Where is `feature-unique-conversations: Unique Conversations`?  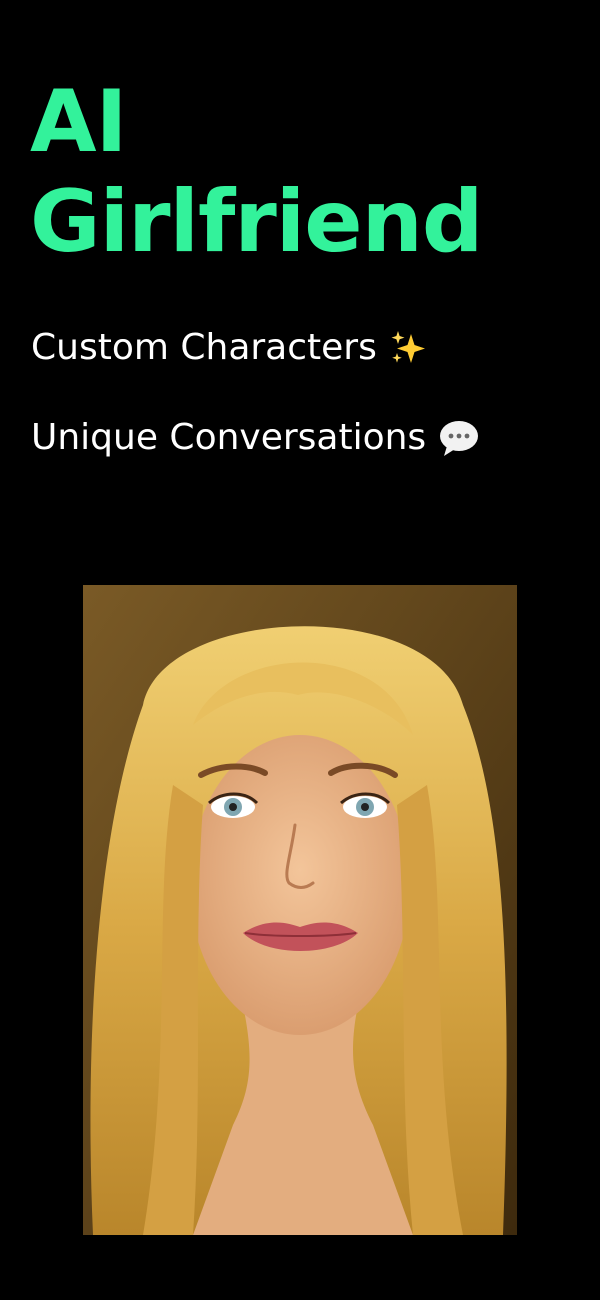 feature-unique-conversations: Unique Conversations is located at coordinates (255, 438).